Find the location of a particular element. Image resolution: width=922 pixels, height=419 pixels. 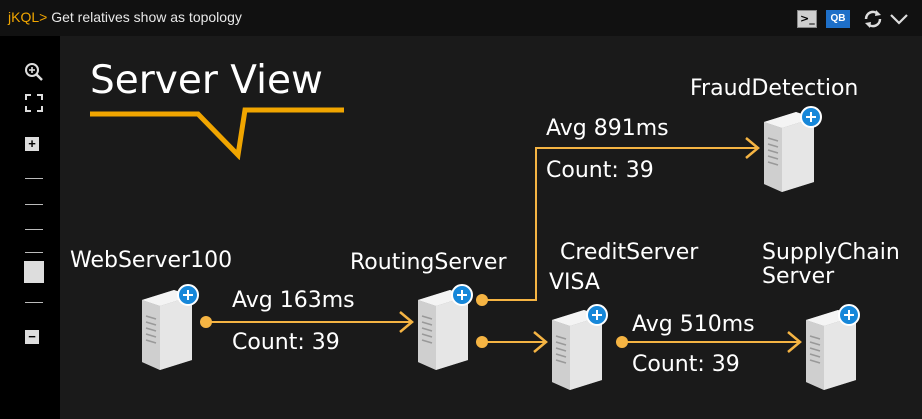

node-label: RoutingServer is located at coordinates (428, 262).